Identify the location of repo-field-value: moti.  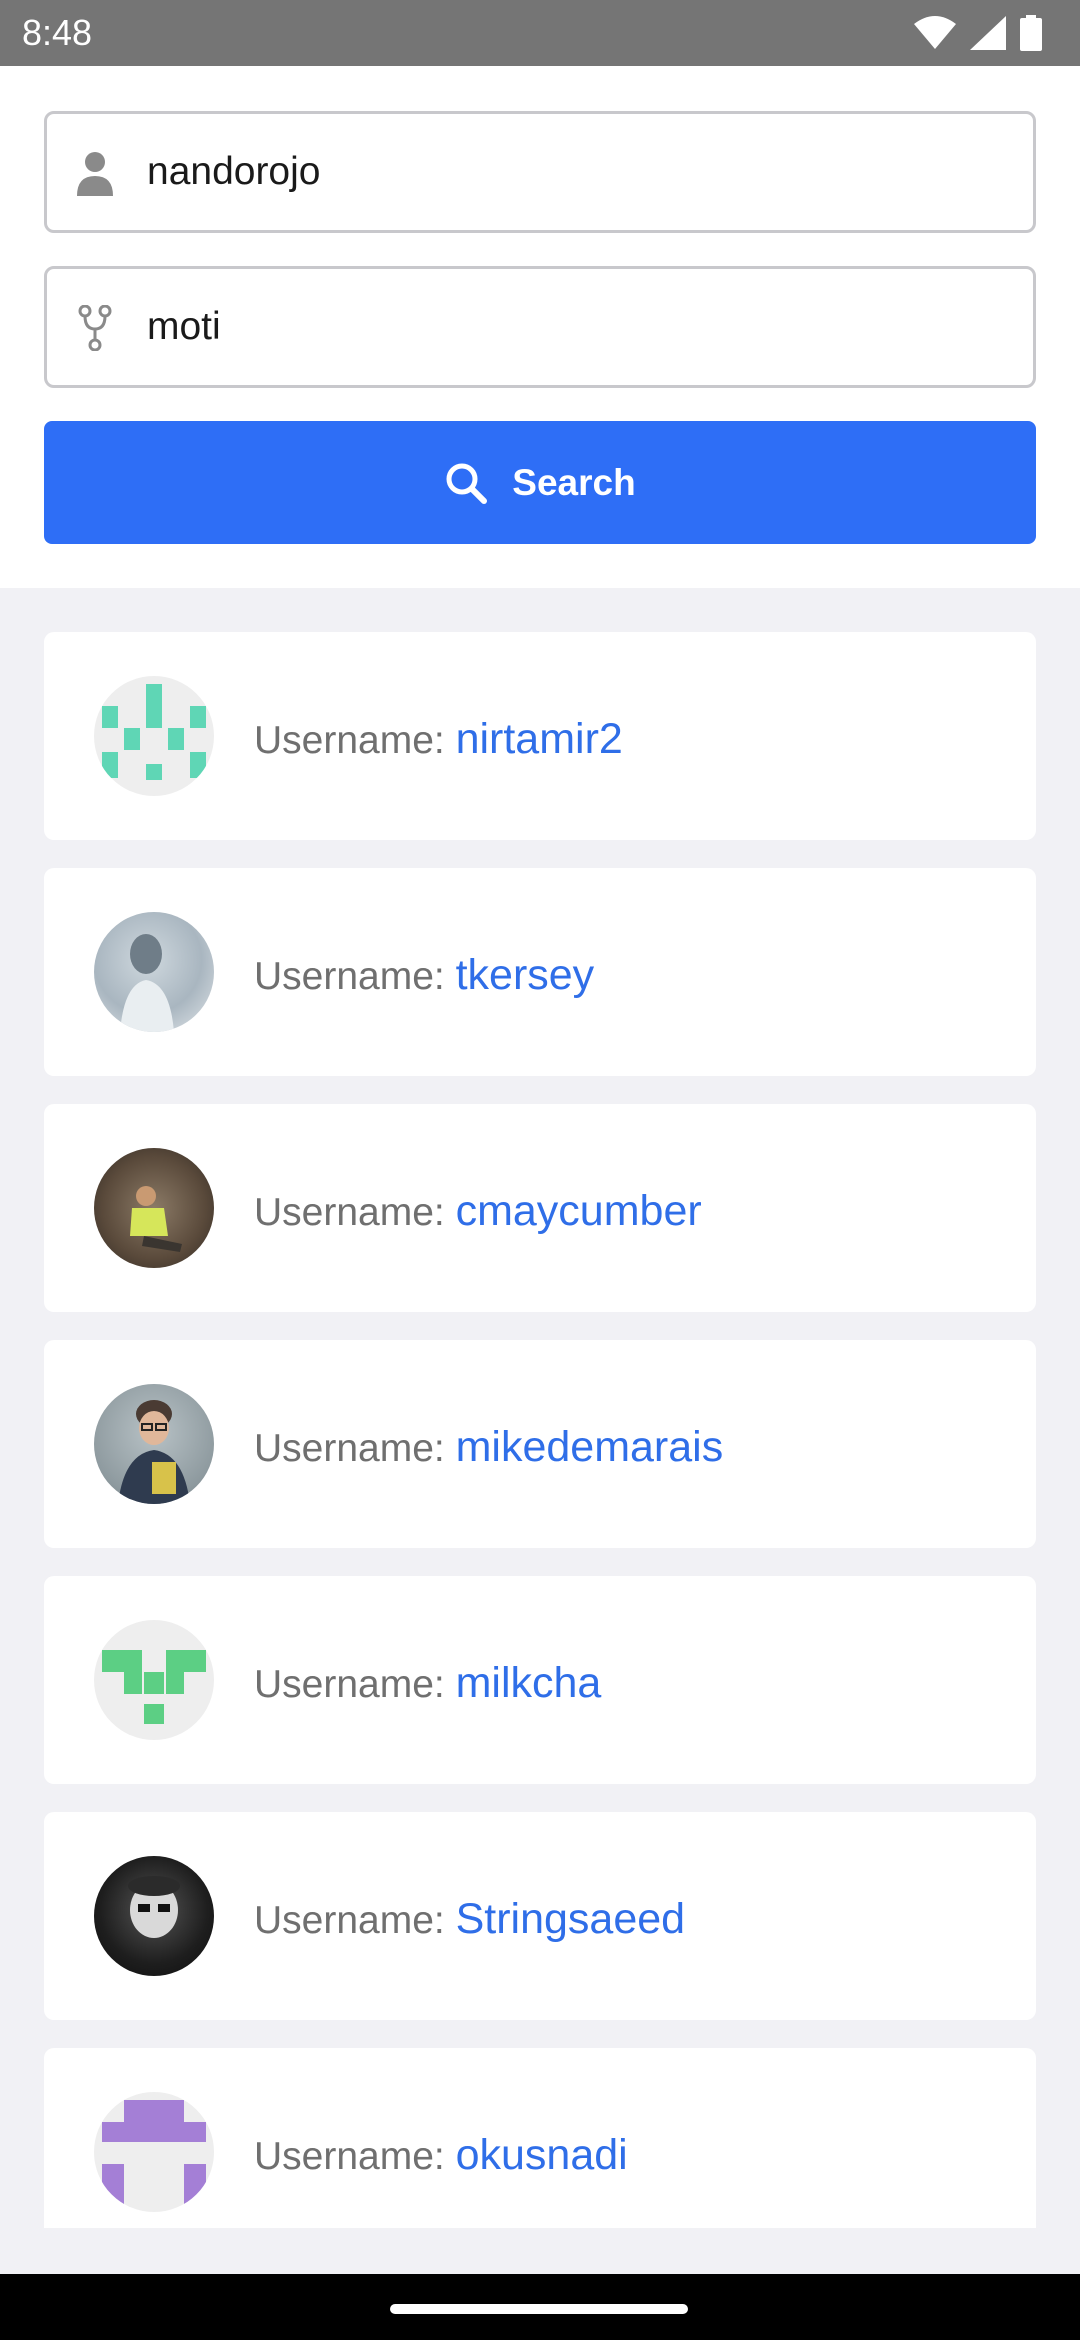
(184, 326).